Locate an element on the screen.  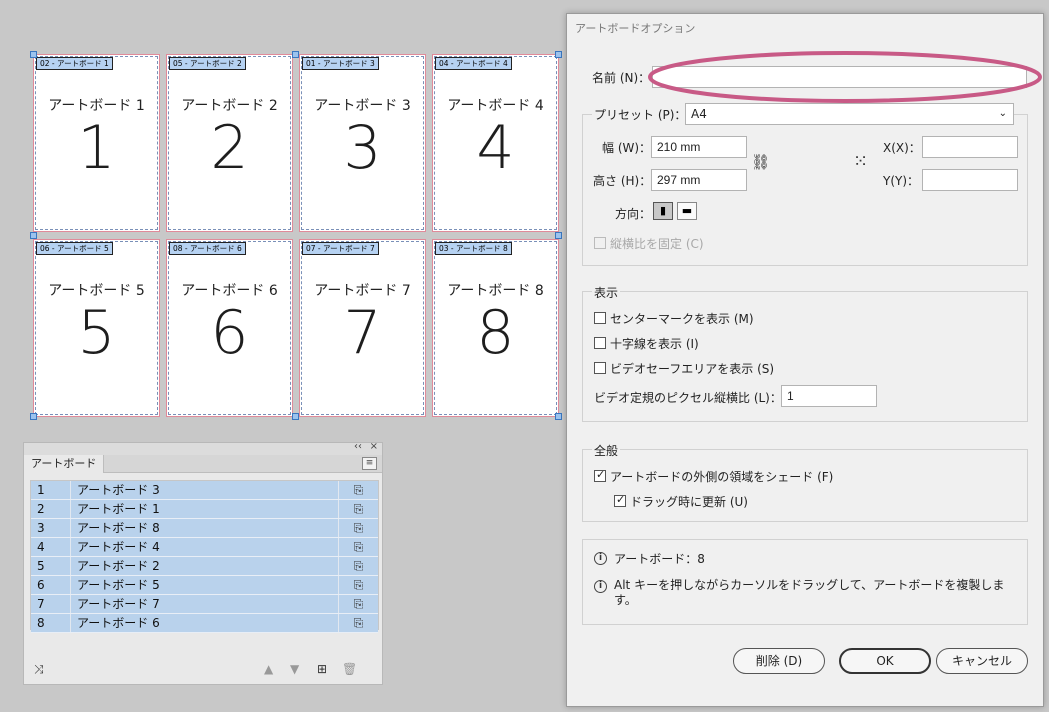
cancel-button: キャンセル is located at coordinates (982, 661).